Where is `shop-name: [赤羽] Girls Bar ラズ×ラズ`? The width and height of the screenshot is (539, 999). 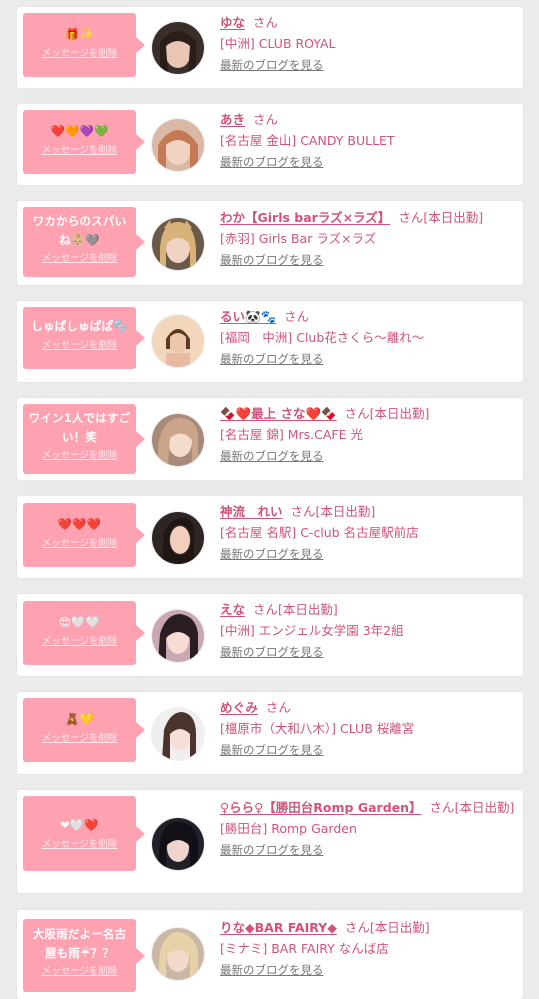 shop-name: [赤羽] Girls Bar ラズ×ラズ is located at coordinates (298, 238).